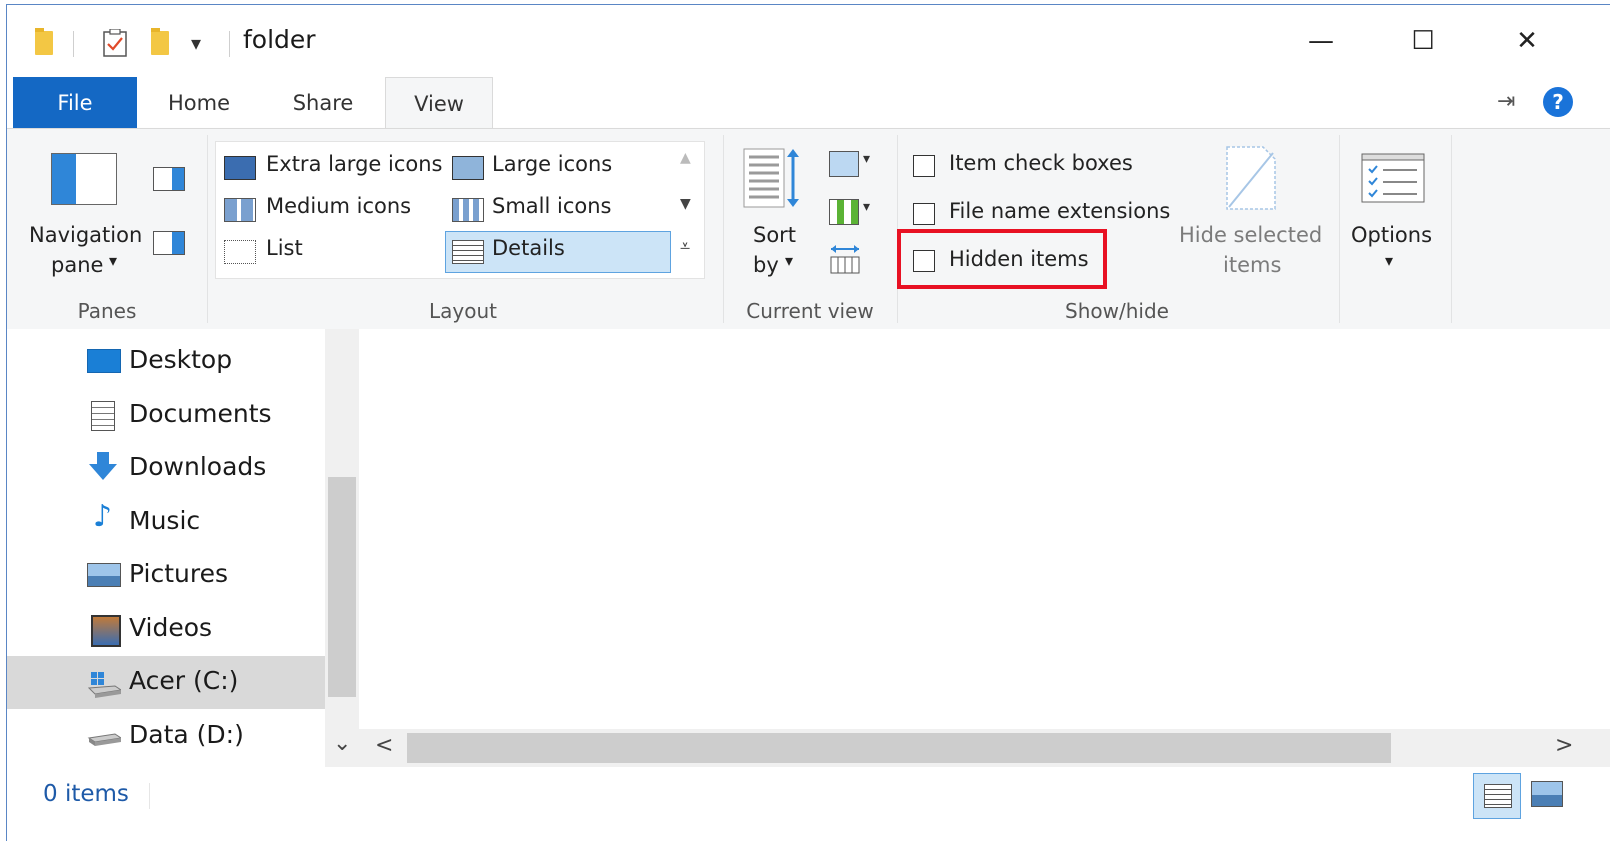 The height and width of the screenshot is (841, 1610). I want to click on medium-icons-icon, so click(240, 210).